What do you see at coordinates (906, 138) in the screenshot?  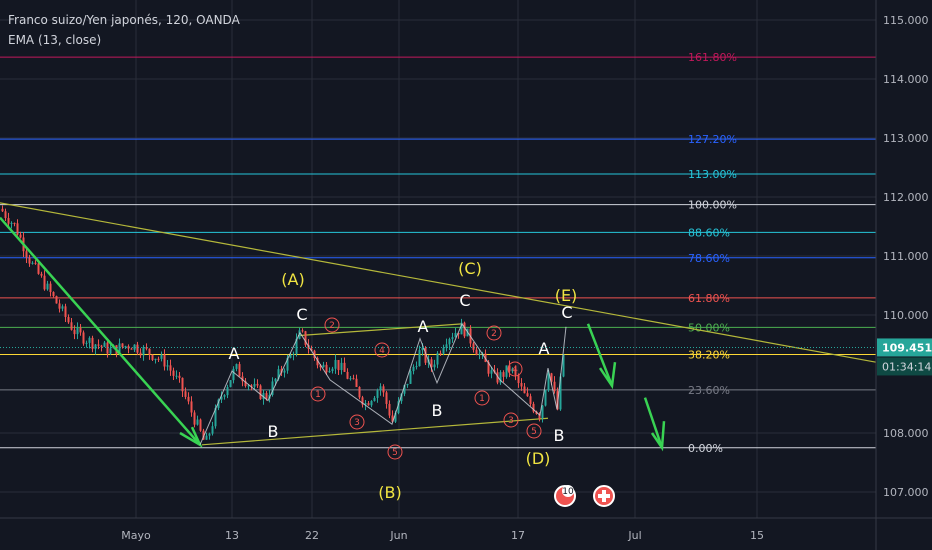 I see `price-tick: 113.000` at bounding box center [906, 138].